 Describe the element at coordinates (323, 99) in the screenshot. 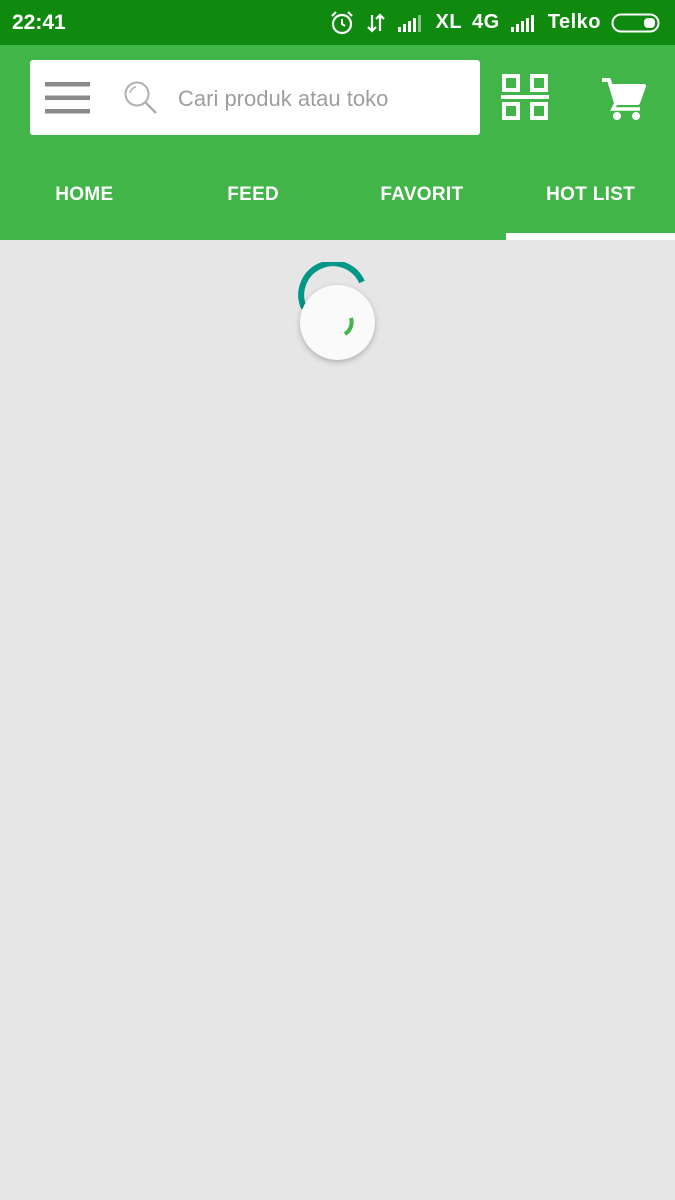

I see `search-input` at that location.